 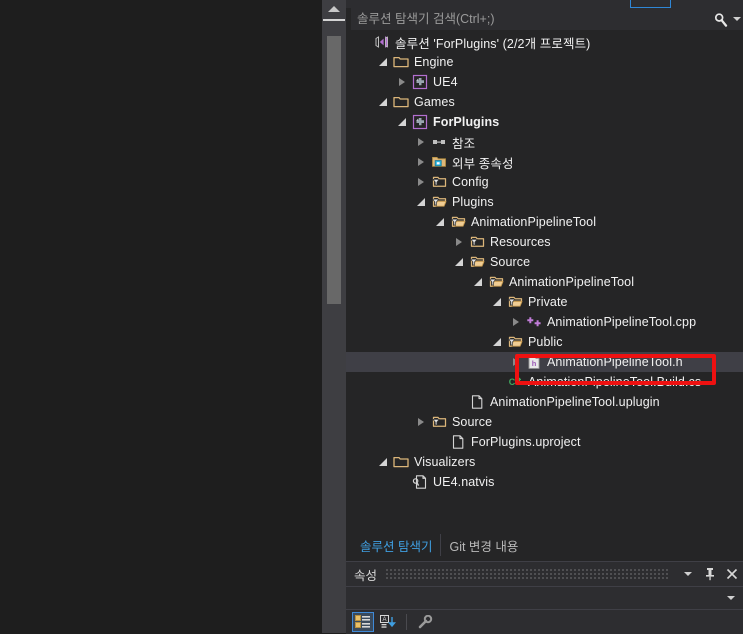 What do you see at coordinates (544, 382) in the screenshot?
I see `tree-row: C AnimationPipelineTool.Build.cs` at bounding box center [544, 382].